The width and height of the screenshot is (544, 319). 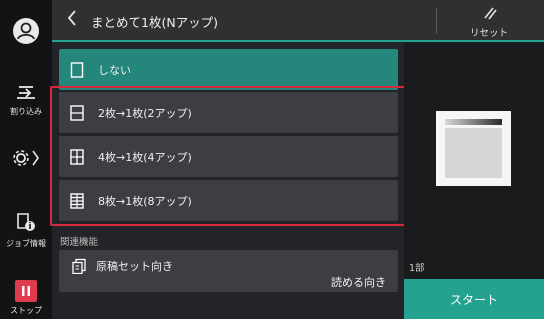 What do you see at coordinates (228, 69) in the screenshot?
I see `option-none: しない` at bounding box center [228, 69].